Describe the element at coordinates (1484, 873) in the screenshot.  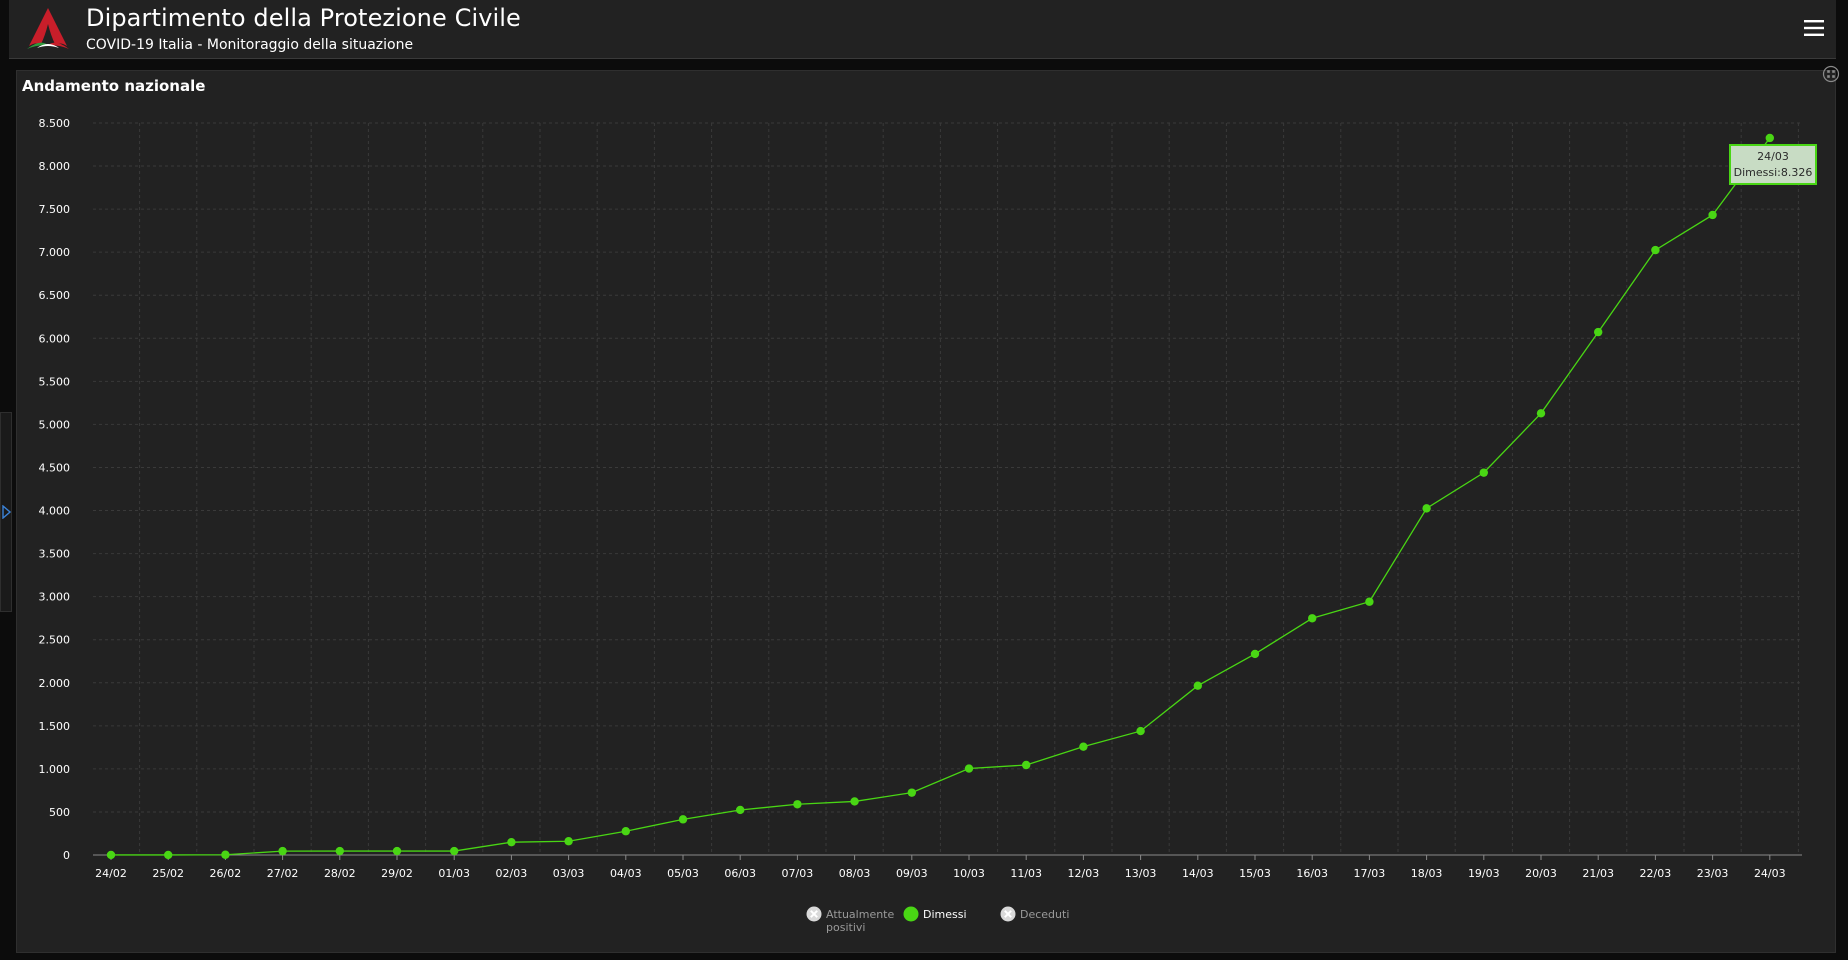
I see `x-tick-label: 19/03` at that location.